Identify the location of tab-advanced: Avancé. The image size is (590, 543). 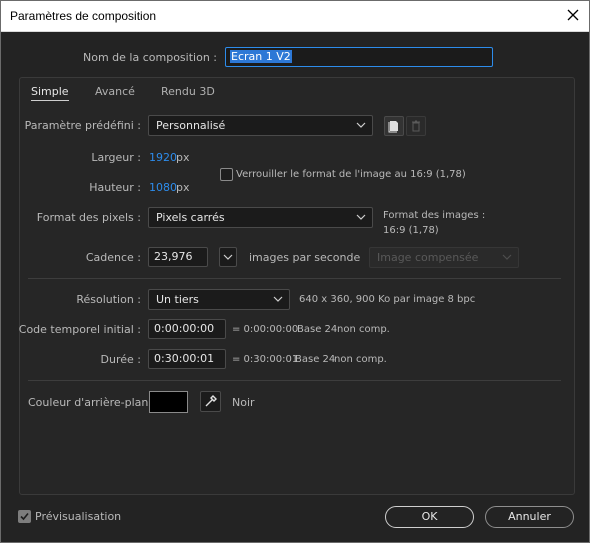
(115, 91).